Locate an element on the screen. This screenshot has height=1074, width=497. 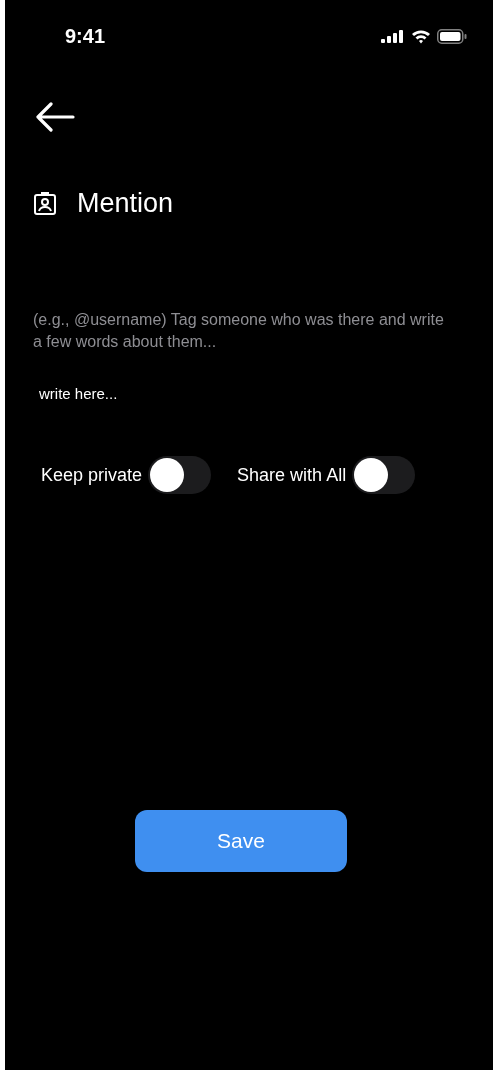
save-button: Save is located at coordinates (241, 841).